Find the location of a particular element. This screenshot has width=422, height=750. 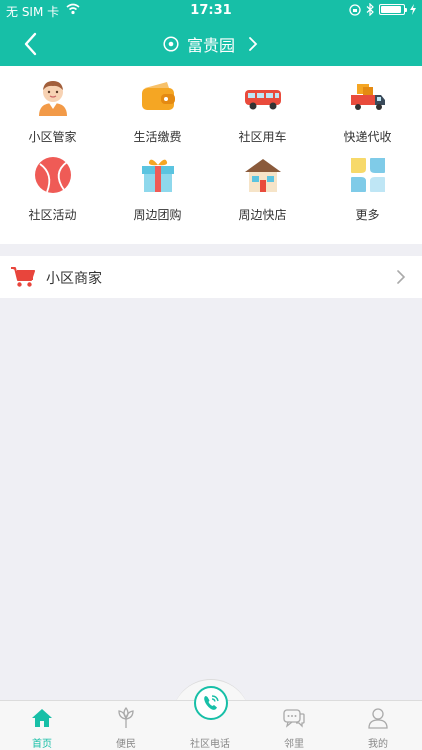

service-community-activity: 社区活动 is located at coordinates (52, 183).